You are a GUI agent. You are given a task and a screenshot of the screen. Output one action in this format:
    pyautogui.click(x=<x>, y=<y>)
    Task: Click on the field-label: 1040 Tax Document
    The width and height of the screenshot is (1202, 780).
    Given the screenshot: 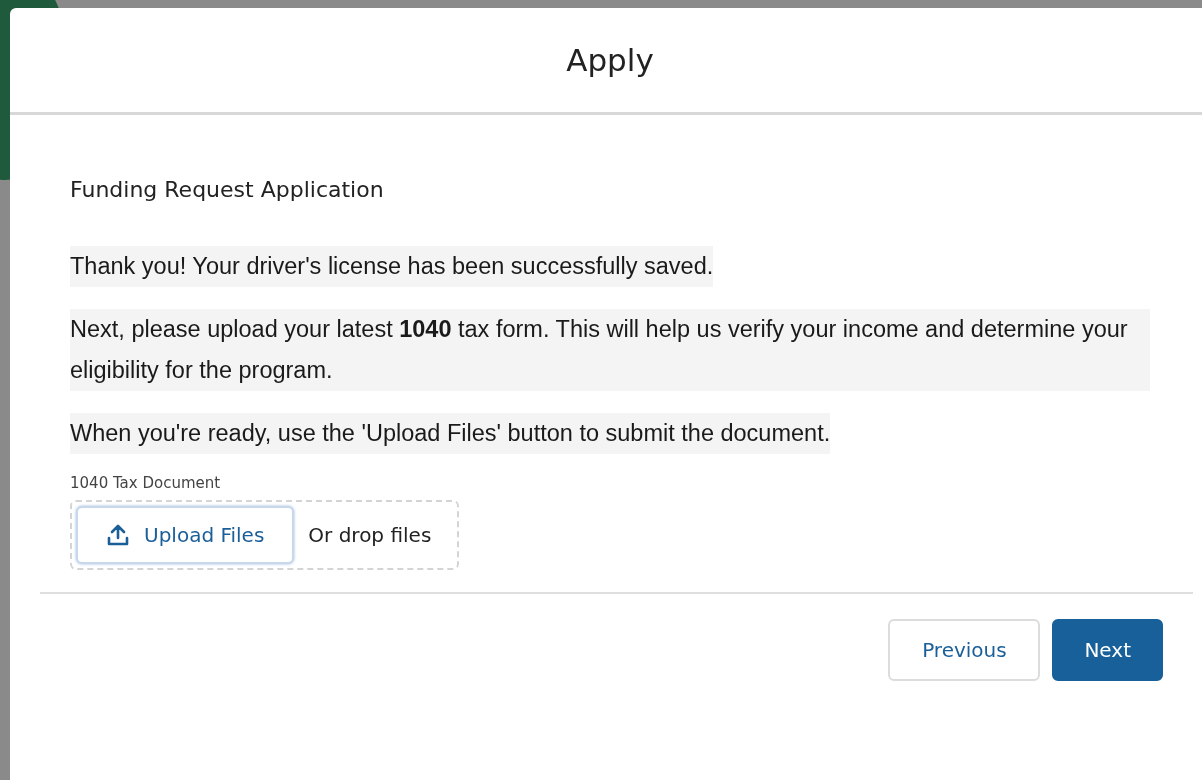 What is the action you would take?
    pyautogui.click(x=146, y=483)
    